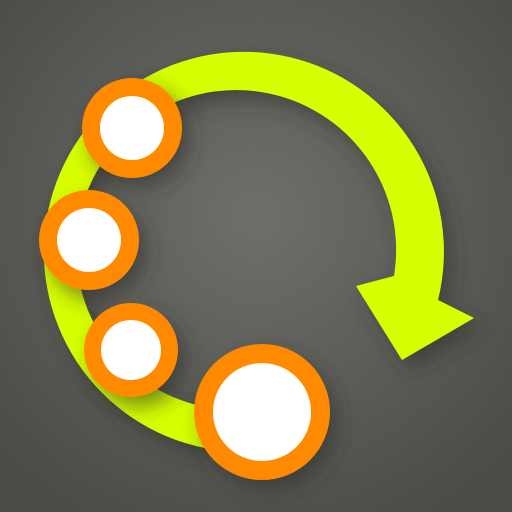 Image resolution: width=512 pixels, height=512 pixels. What do you see at coordinates (262, 412) in the screenshot?
I see `node-bottom-fill` at bounding box center [262, 412].